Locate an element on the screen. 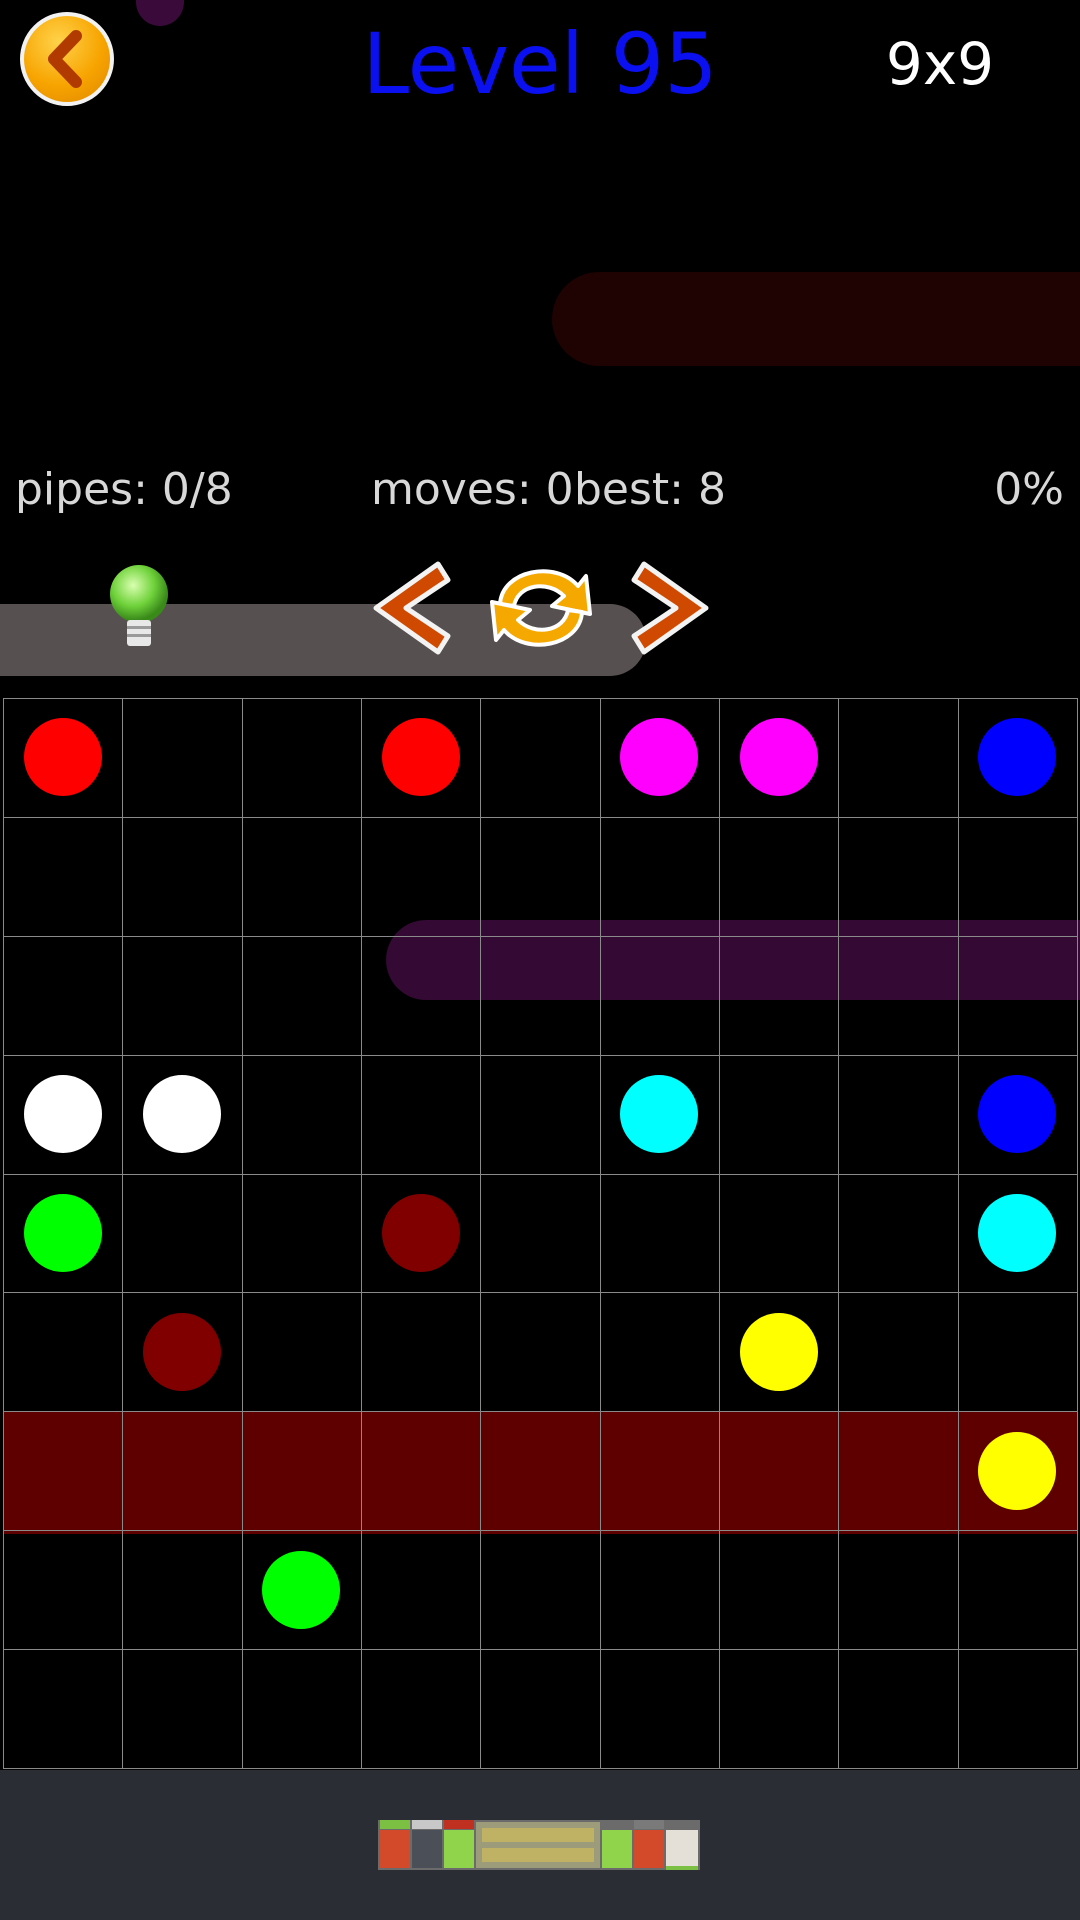 This screenshot has height=1920, width=1080. pipes-counter: pipes: 0/8 is located at coordinates (124, 489).